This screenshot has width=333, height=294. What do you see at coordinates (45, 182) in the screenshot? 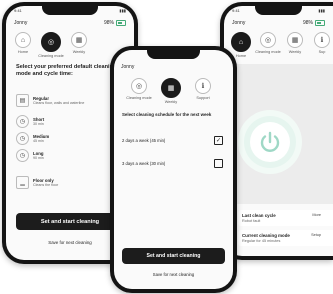
I see `option-text: Floor only Cleans the floor` at bounding box center [45, 182].